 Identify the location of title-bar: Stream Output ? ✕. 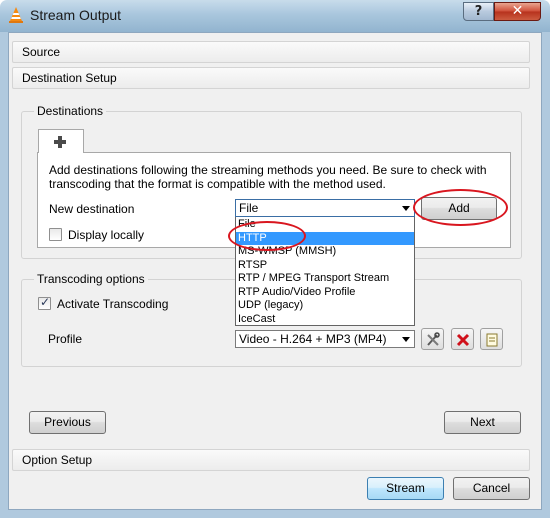
(275, 16).